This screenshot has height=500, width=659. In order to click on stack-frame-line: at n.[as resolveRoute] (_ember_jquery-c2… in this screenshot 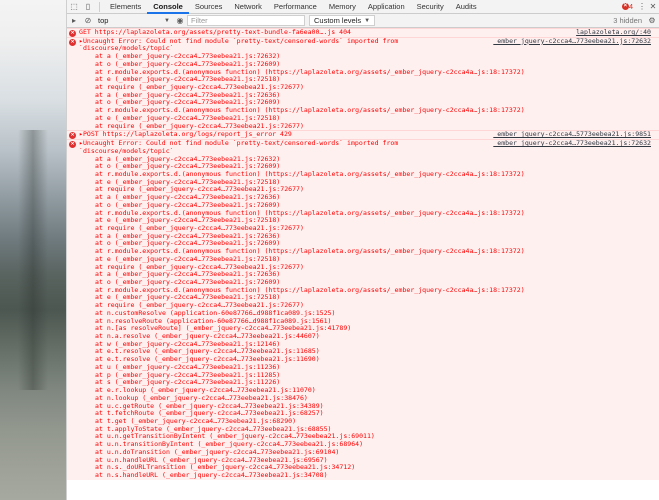, I will do `click(367, 329)`.